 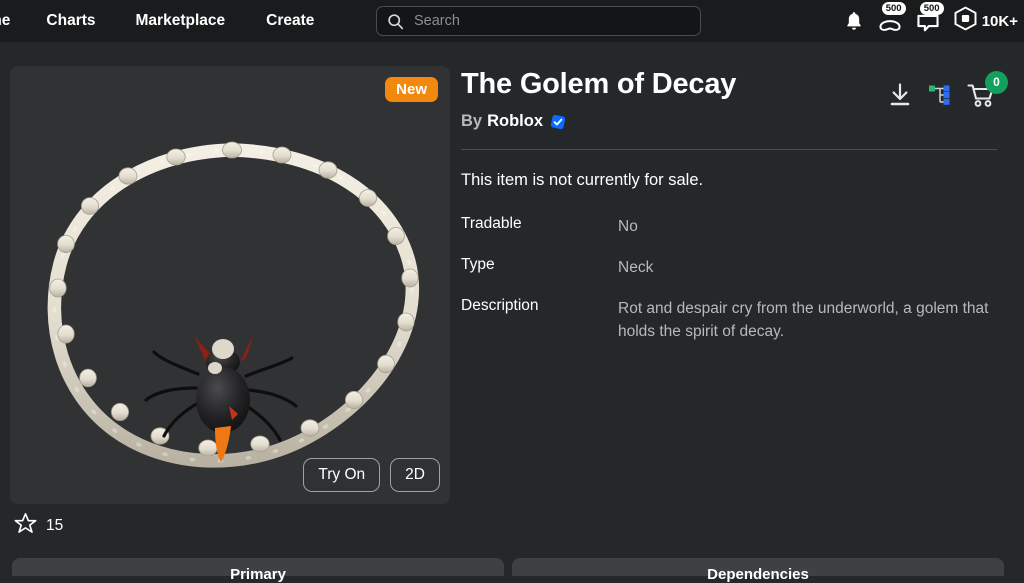 I want to click on nav-link-home: me, so click(x=5, y=21).